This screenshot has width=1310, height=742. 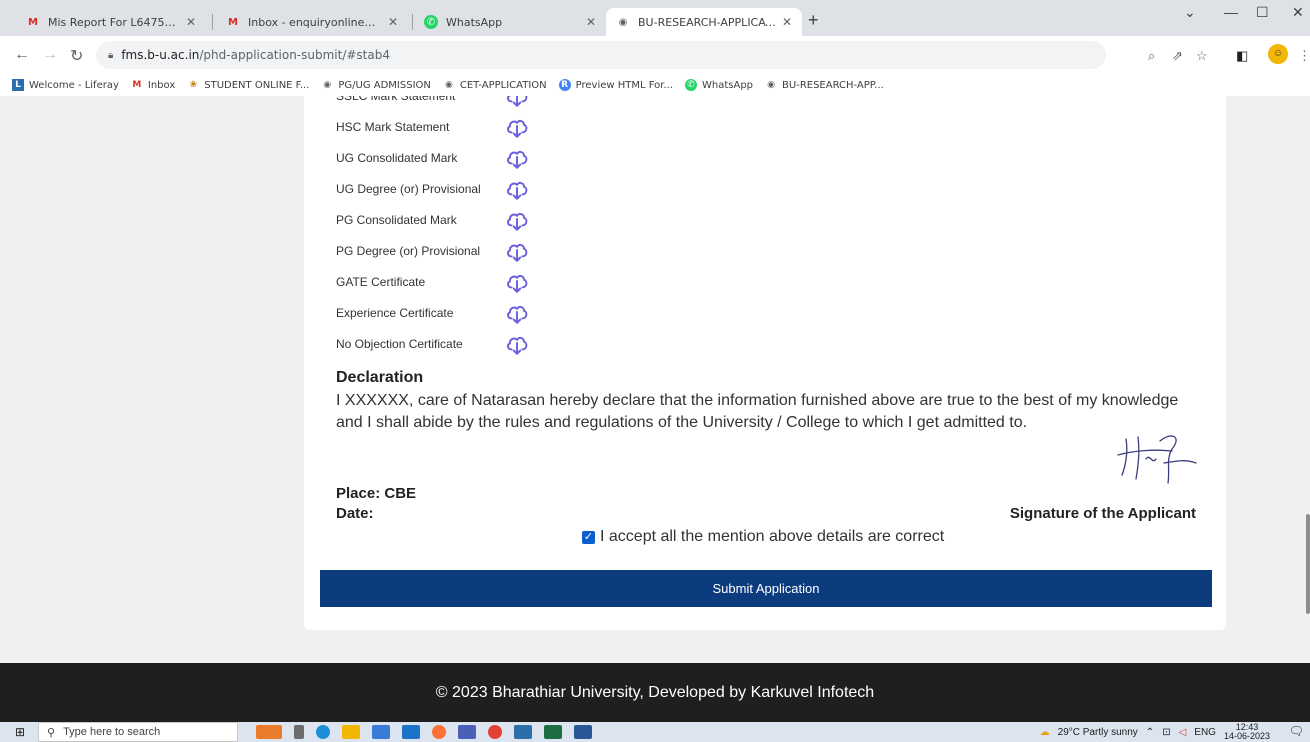 What do you see at coordinates (523, 732) in the screenshot?
I see `calculator-icon` at bounding box center [523, 732].